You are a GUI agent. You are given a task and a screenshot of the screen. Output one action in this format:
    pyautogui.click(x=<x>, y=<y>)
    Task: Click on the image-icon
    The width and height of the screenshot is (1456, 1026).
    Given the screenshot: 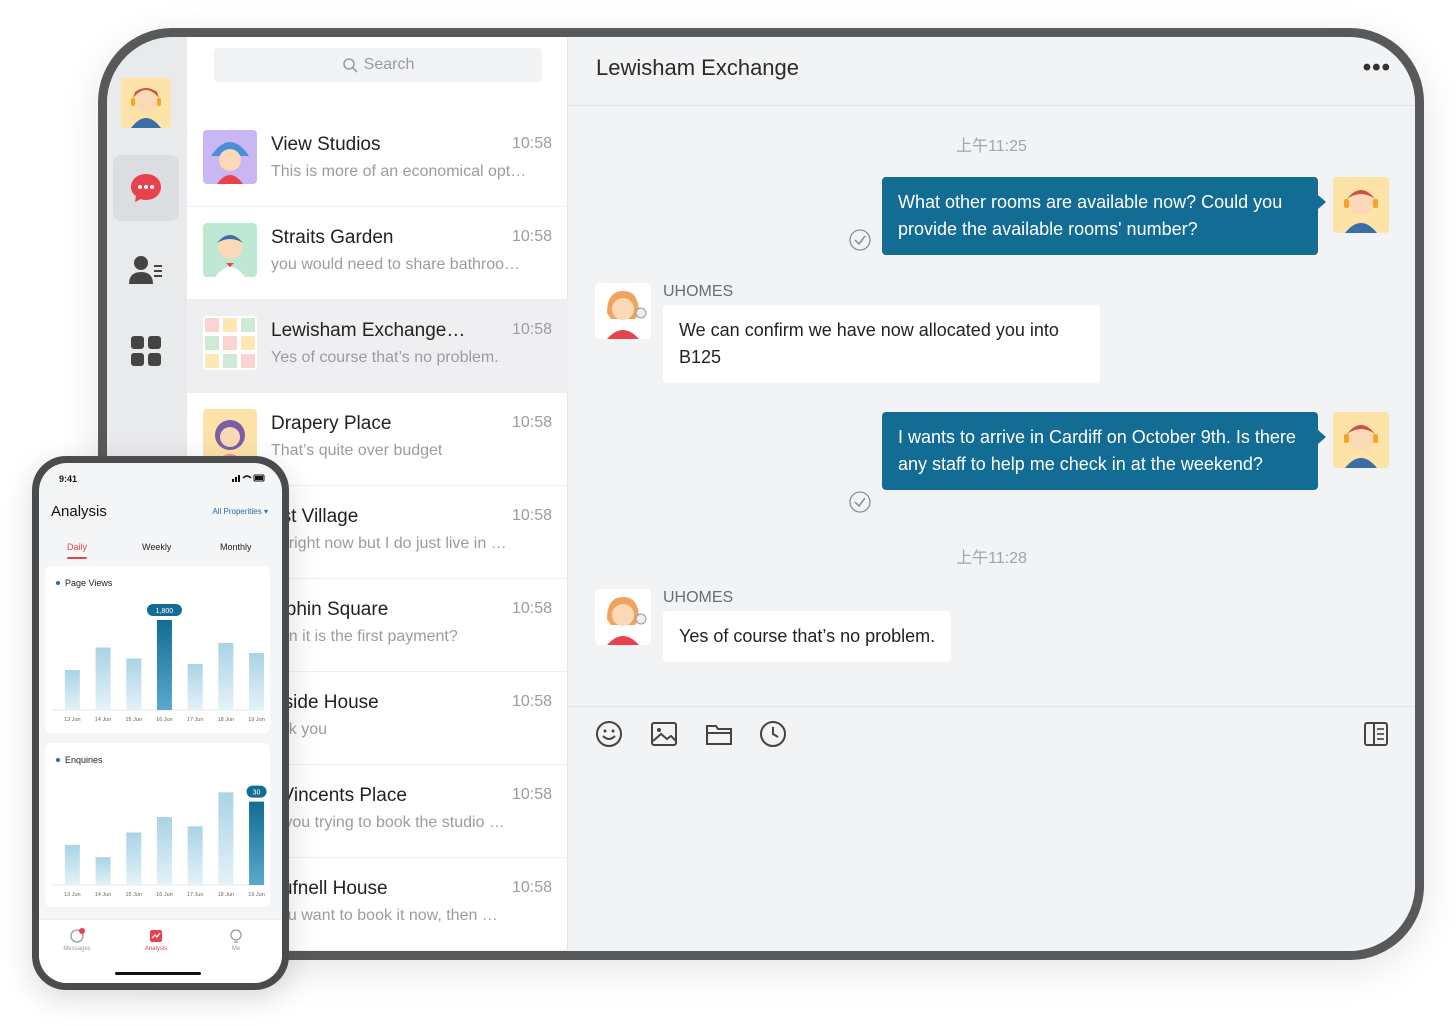 What is the action you would take?
    pyautogui.click(x=664, y=734)
    